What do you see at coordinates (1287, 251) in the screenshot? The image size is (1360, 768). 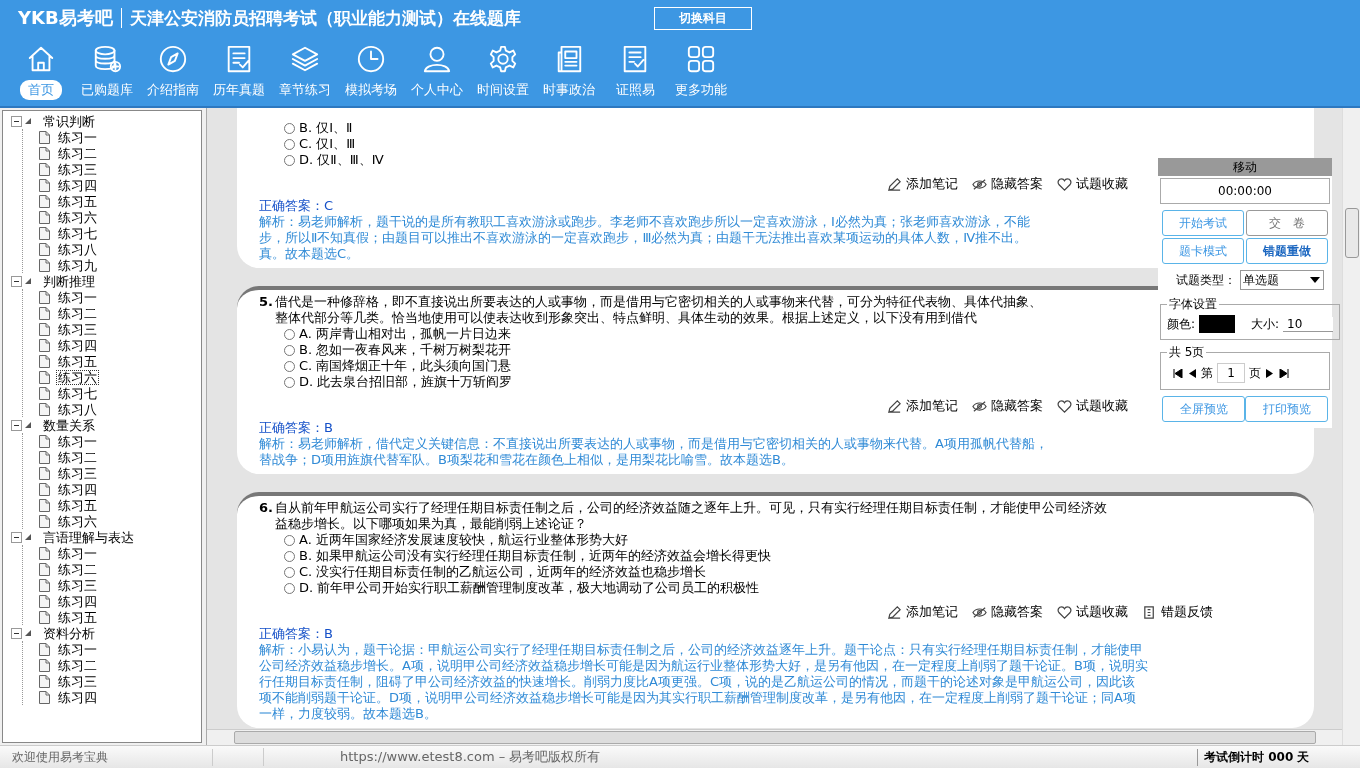 I see `redo-wrong-button: 错题重做` at bounding box center [1287, 251].